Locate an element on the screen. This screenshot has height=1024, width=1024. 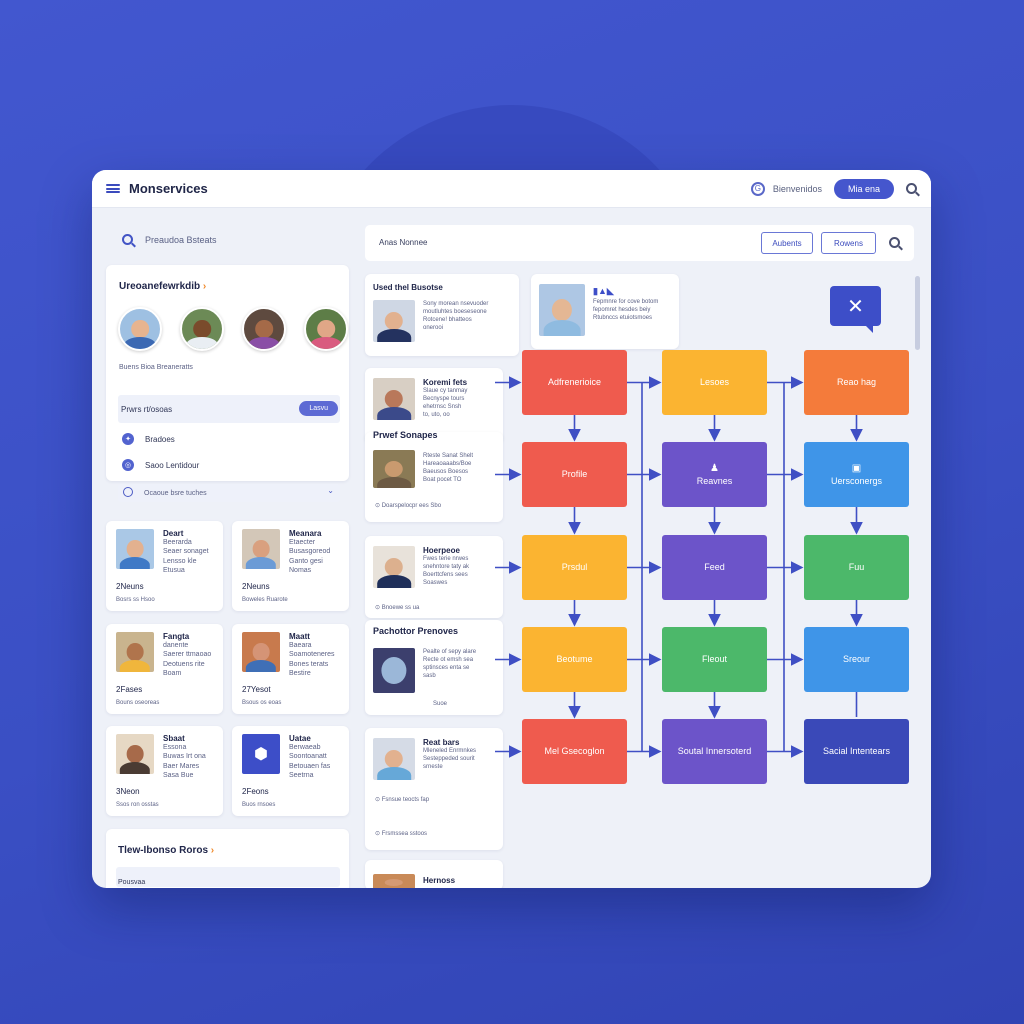
chat-icon: ✕ is located at coordinates (855, 309).